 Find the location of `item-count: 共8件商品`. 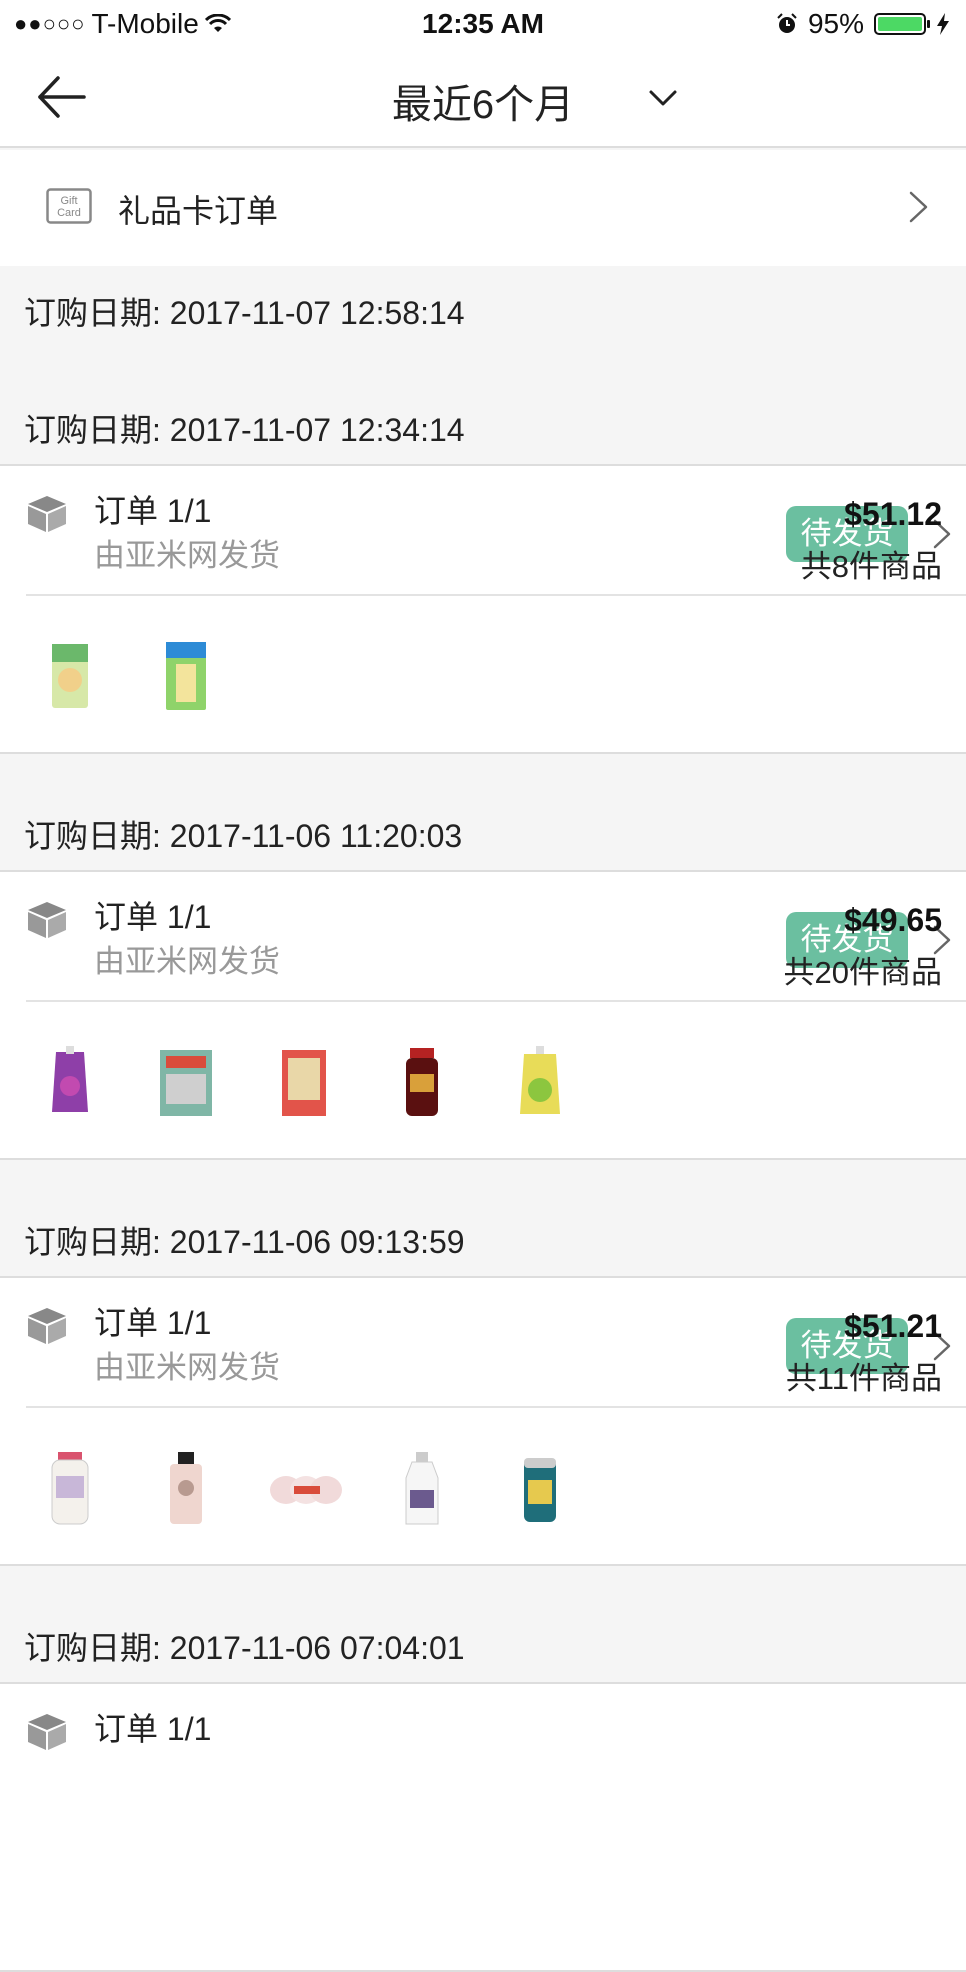

item-count: 共8件商品 is located at coordinates (871, 566).